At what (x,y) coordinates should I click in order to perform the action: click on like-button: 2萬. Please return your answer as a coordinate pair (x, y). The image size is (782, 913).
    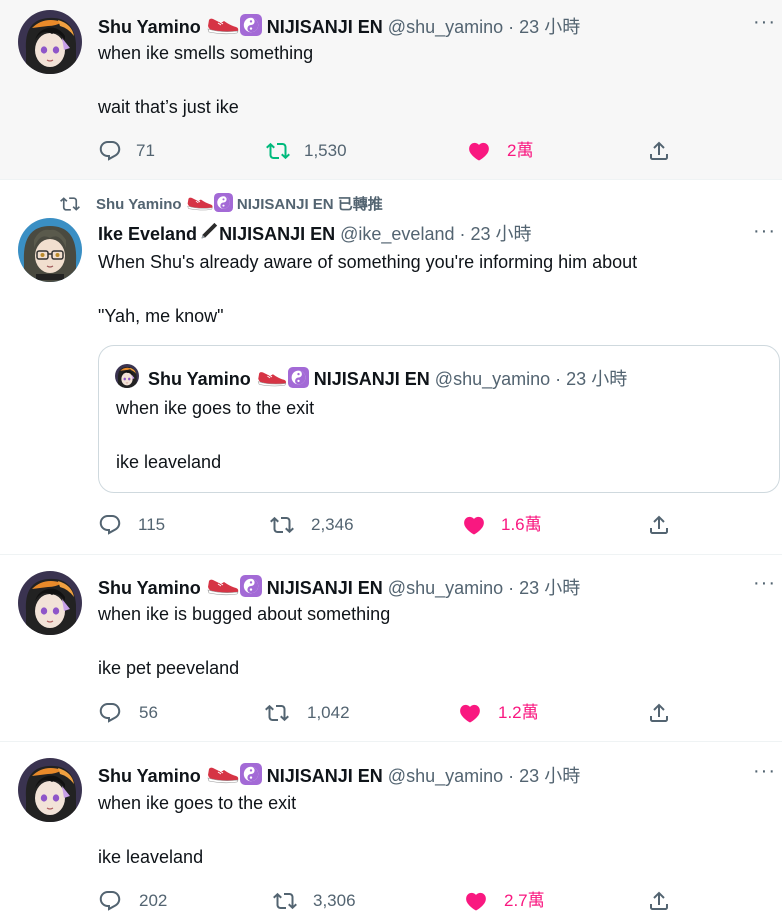
    Looking at the image, I should click on (500, 151).